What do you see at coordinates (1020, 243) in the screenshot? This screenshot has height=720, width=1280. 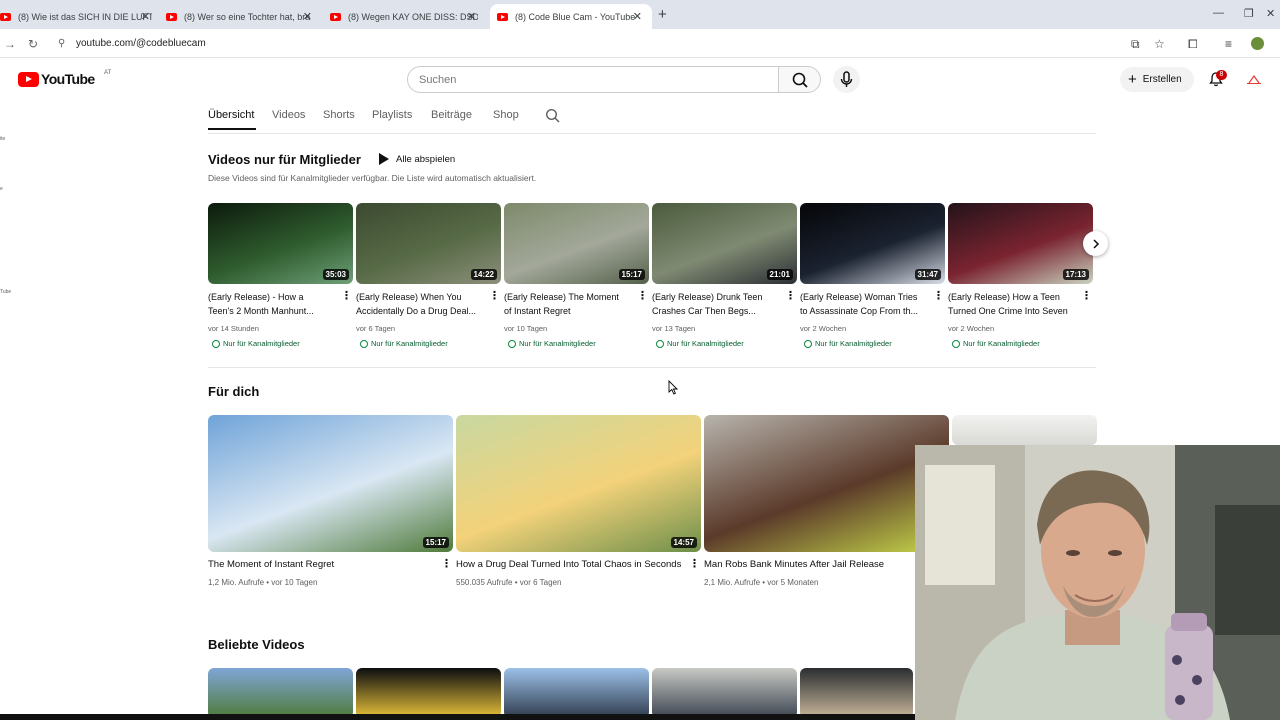 I see `video-thumbnail: 17:13` at bounding box center [1020, 243].